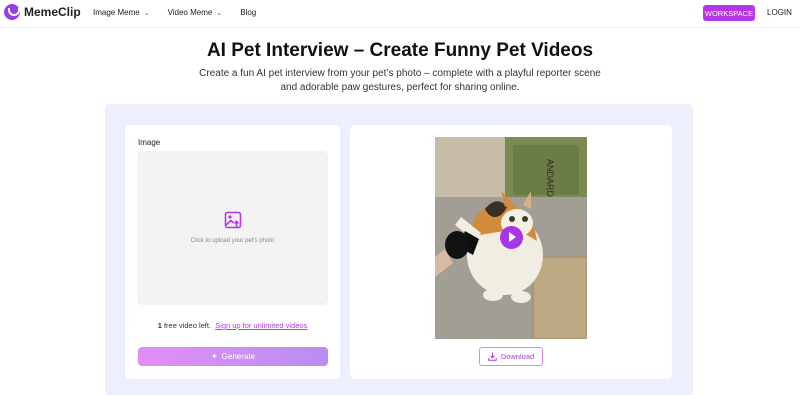  What do you see at coordinates (159, 325) in the screenshot?
I see `free-count: 1` at bounding box center [159, 325].